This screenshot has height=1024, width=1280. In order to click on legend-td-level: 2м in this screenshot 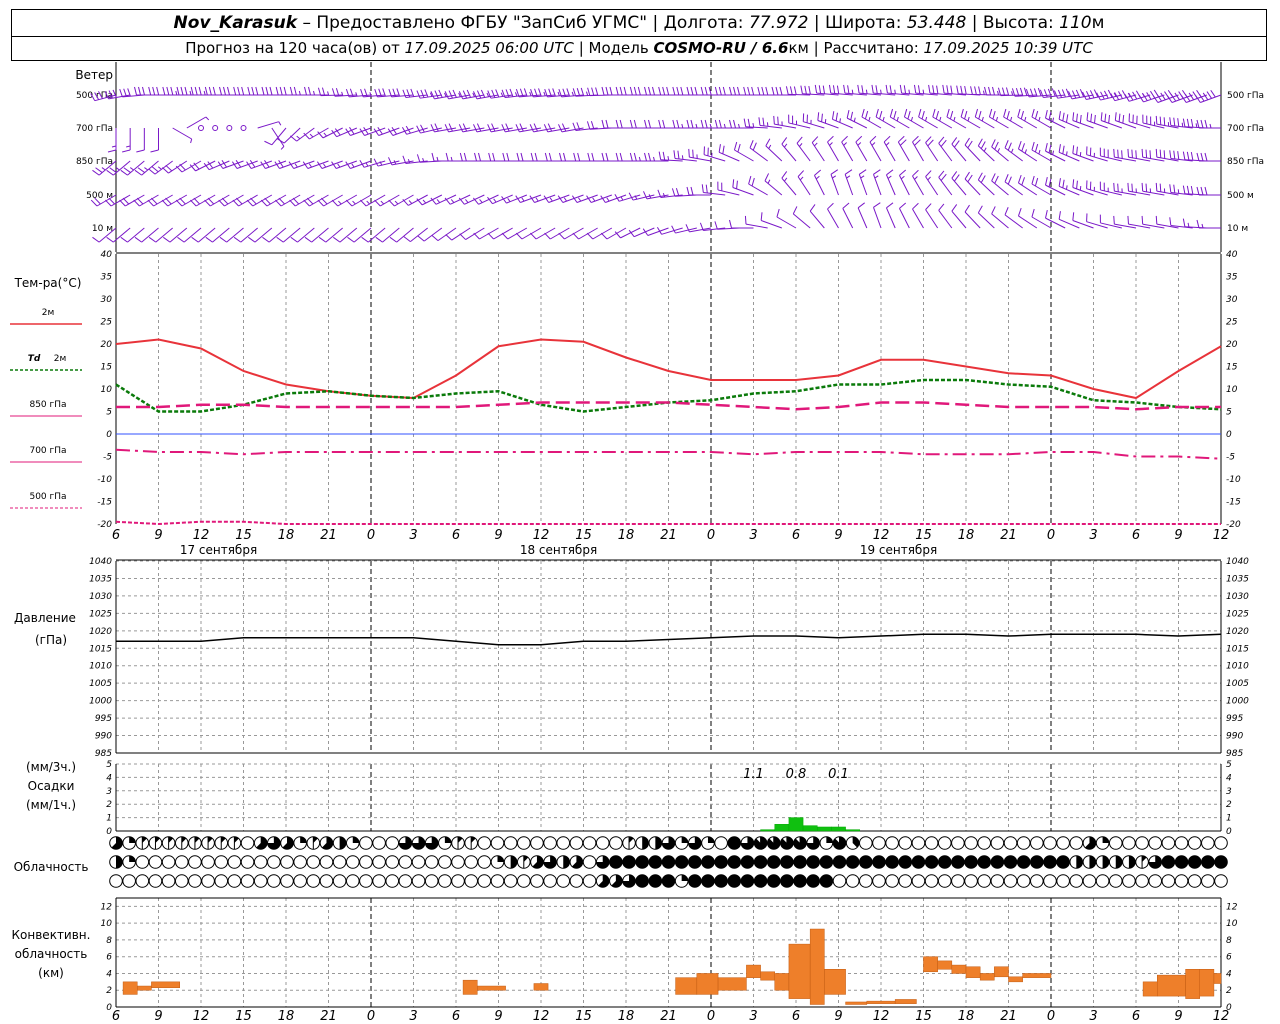, I will do `click(60, 359)`.